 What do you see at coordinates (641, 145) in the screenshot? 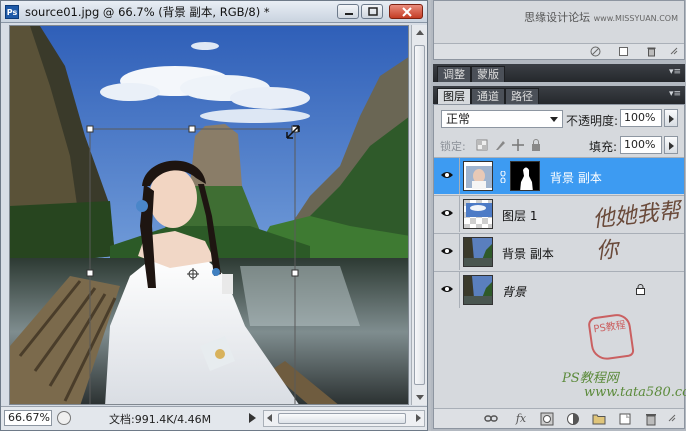
I see `fill-input: 100%` at bounding box center [641, 145].